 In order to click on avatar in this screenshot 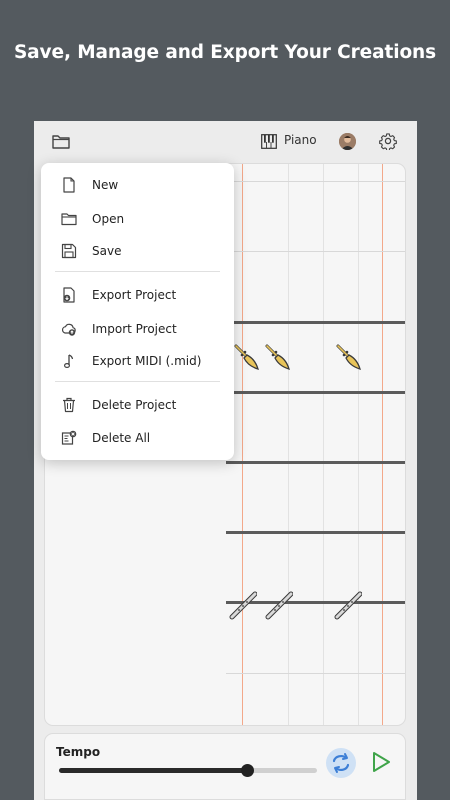, I will do `click(347, 141)`.